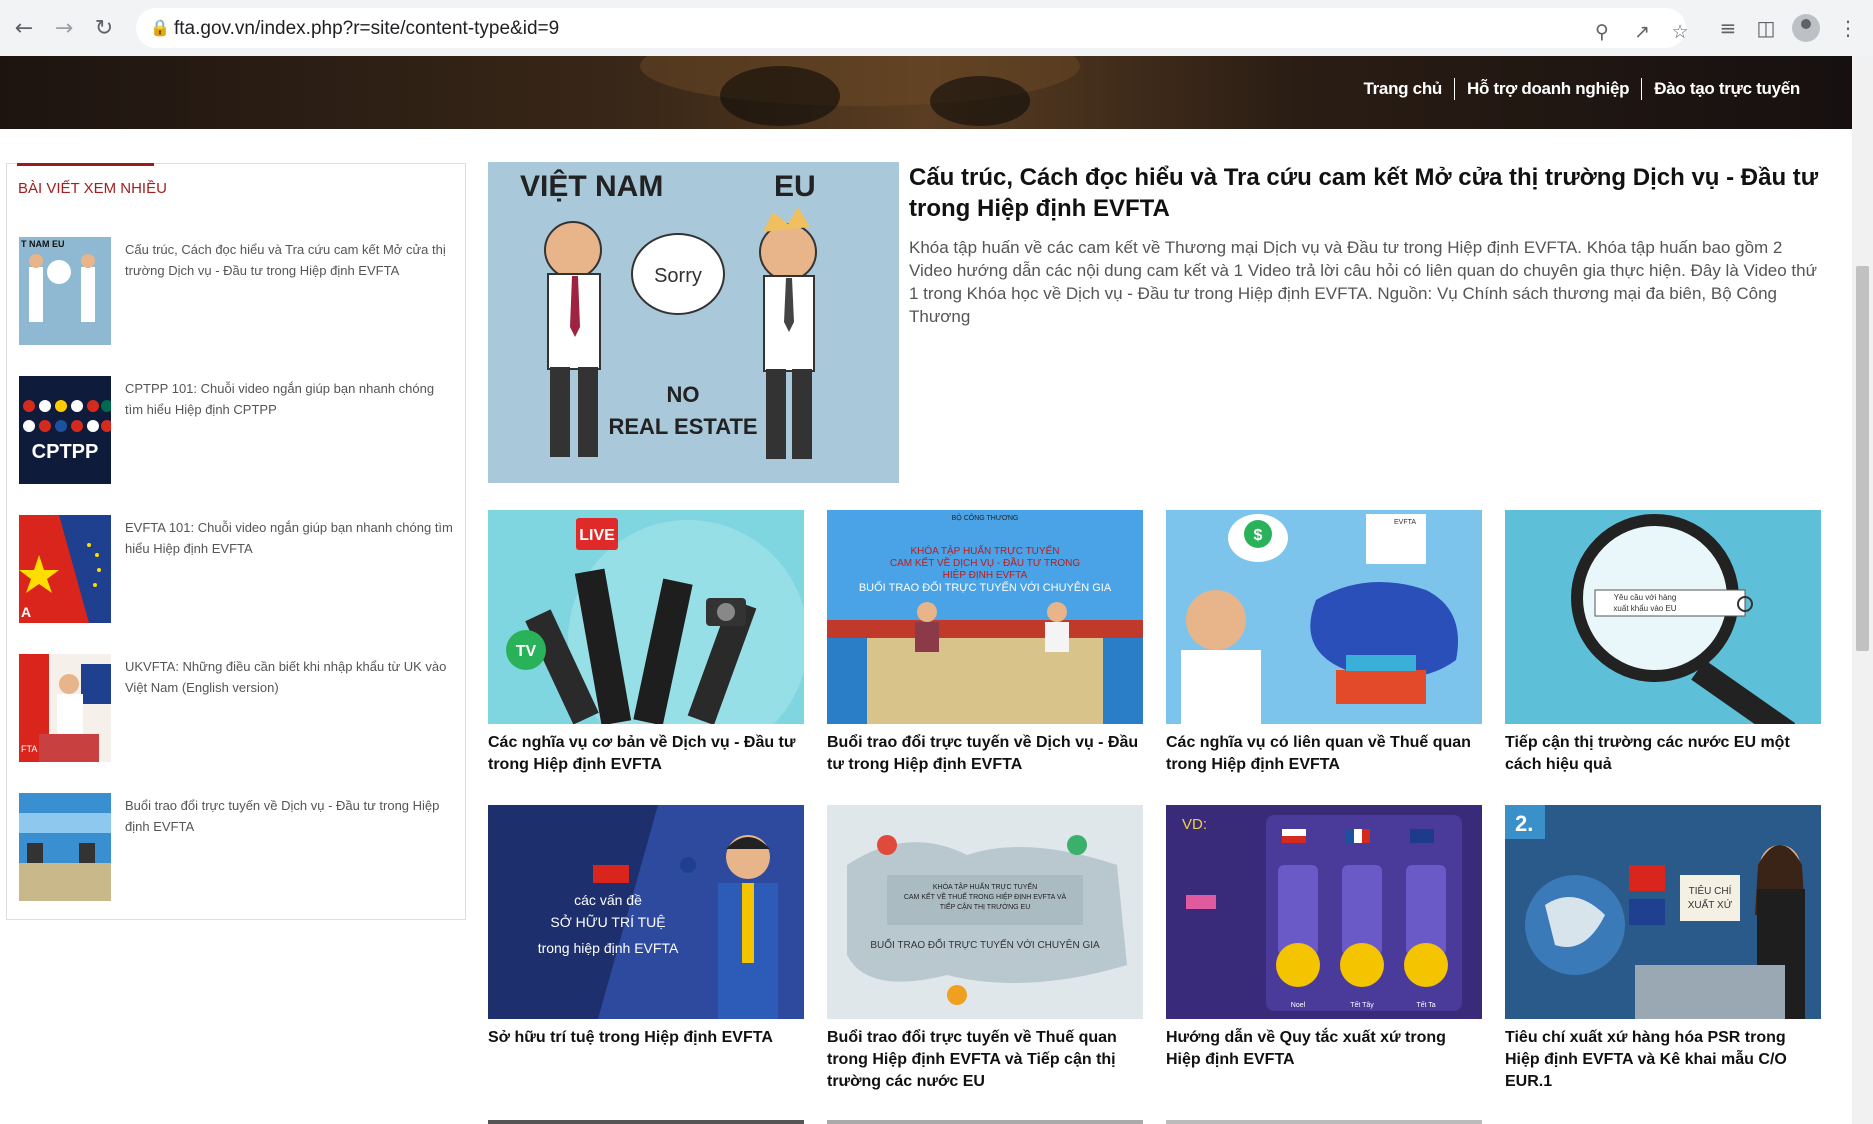  What do you see at coordinates (1258, 535) in the screenshot?
I see `card-image-text: $` at bounding box center [1258, 535].